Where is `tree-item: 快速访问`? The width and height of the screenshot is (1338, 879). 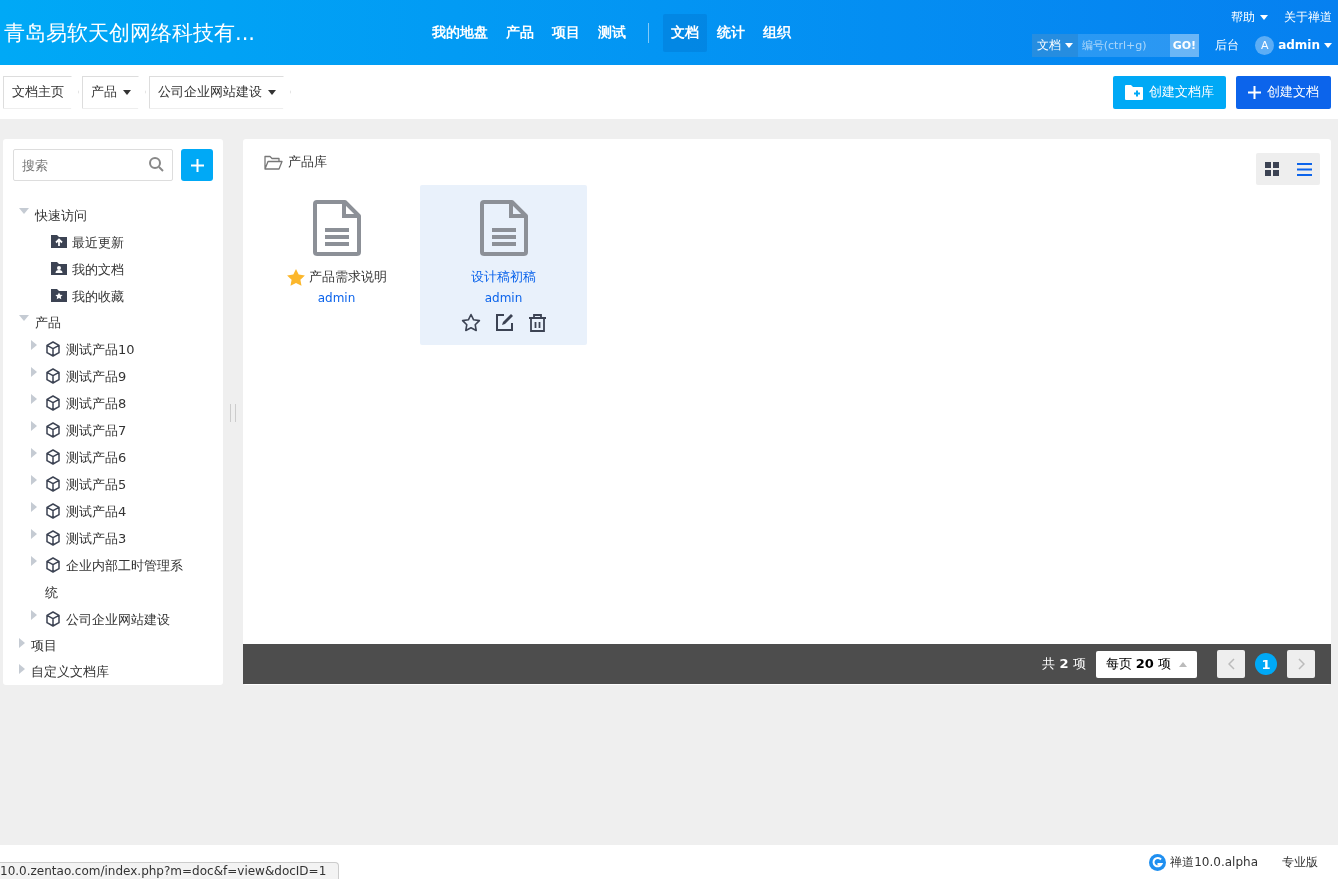 tree-item: 快速访问 is located at coordinates (110, 216).